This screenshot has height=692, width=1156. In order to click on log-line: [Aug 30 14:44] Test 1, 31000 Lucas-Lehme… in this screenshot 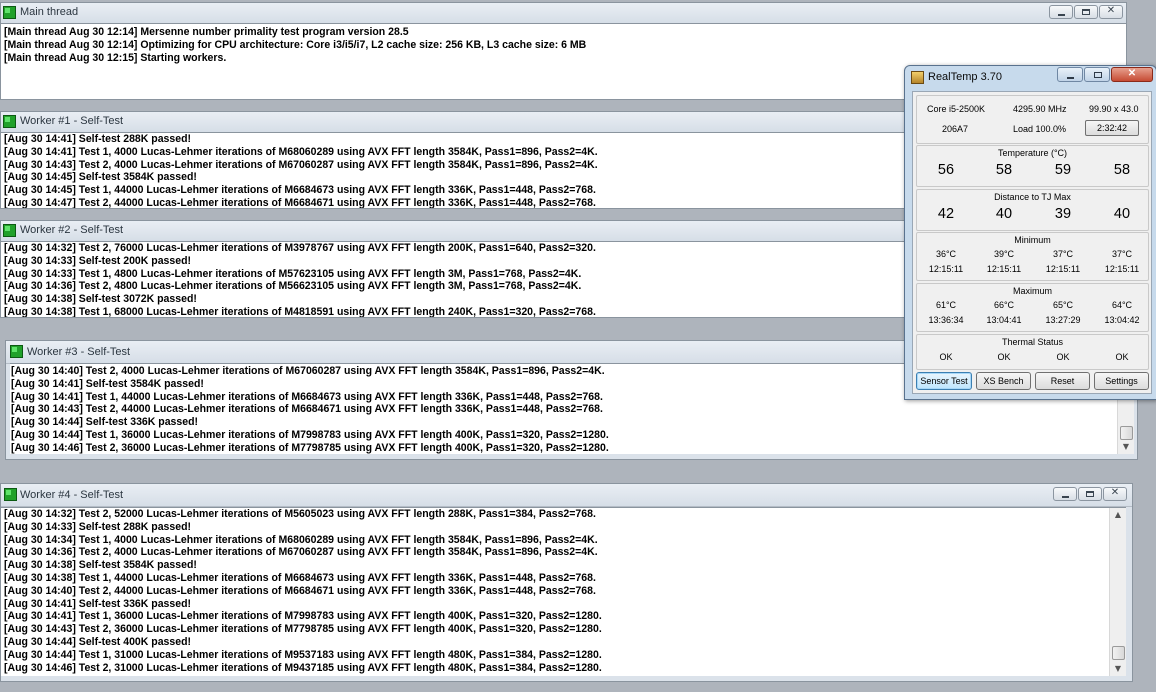, I will do `click(303, 654)`.